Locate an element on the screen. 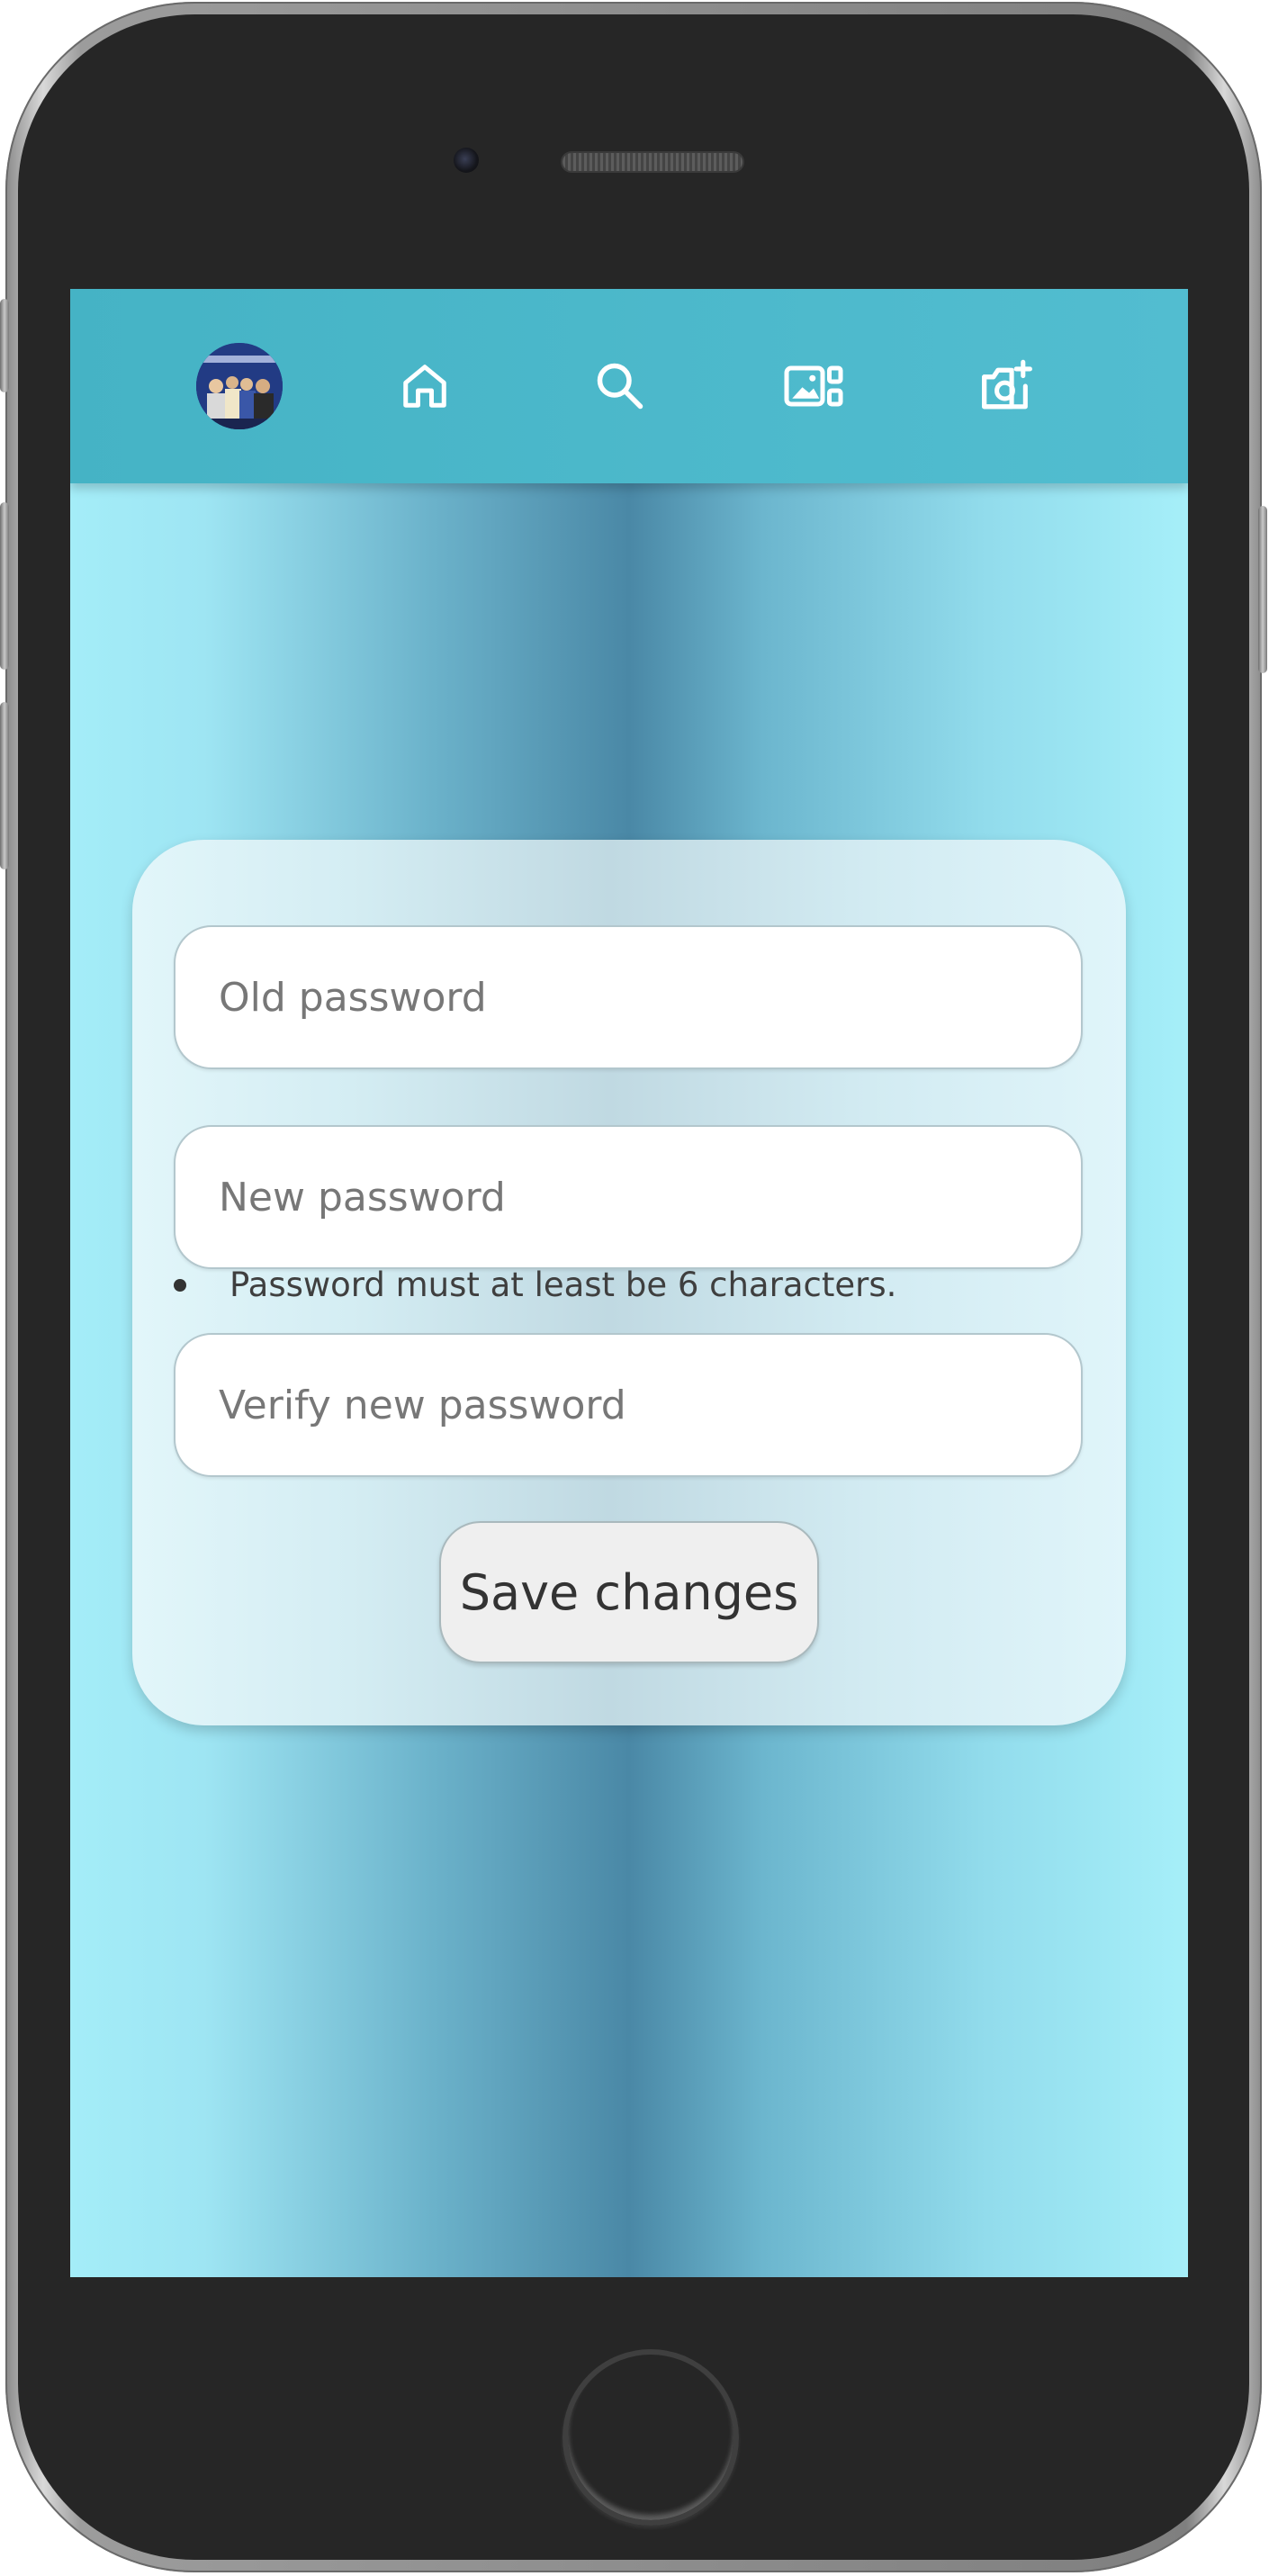 This screenshot has width=1269, height=2576. add-photo-button is located at coordinates (1007, 386).